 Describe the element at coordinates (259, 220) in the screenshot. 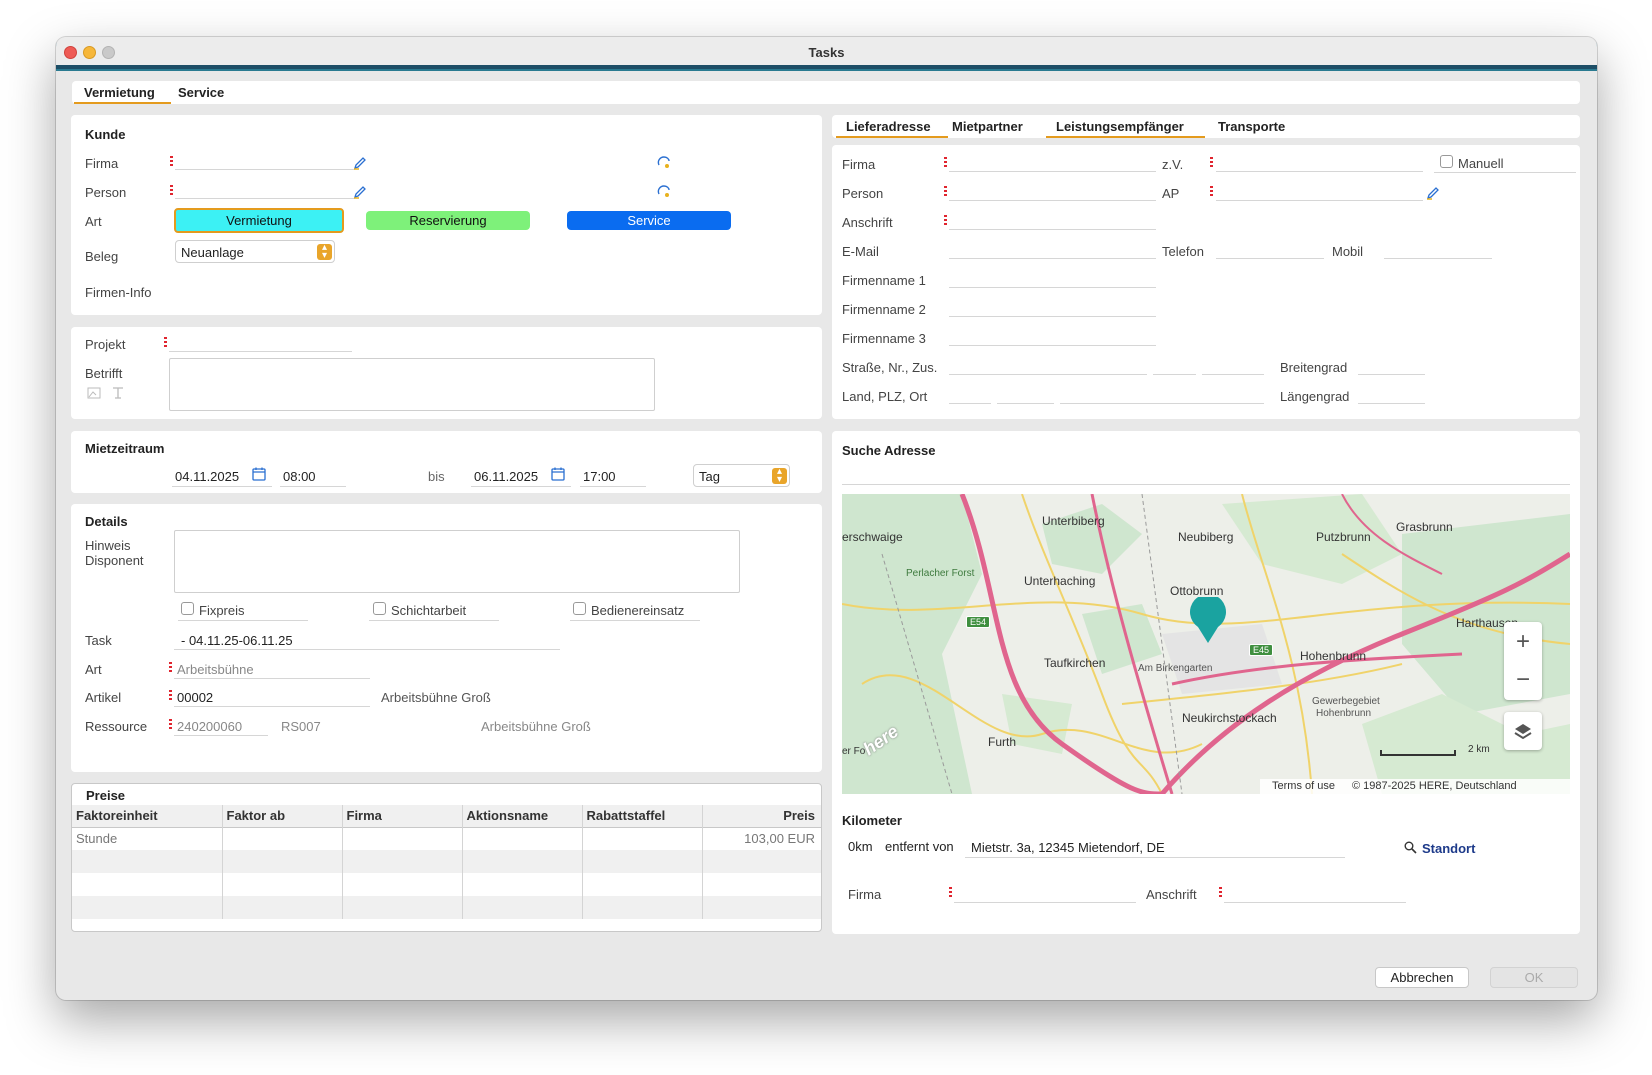

I see `art-vermietung-button: Vermietung` at that location.